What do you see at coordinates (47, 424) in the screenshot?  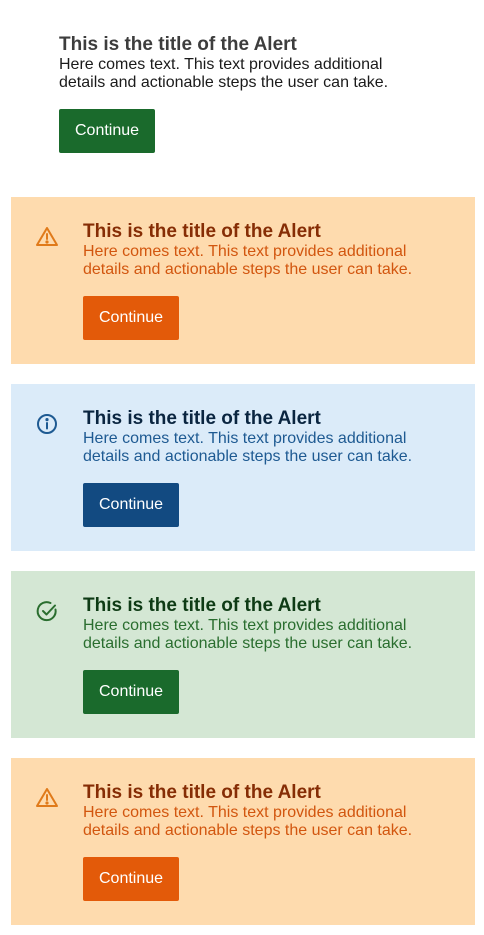 I see `info-circle-icon` at bounding box center [47, 424].